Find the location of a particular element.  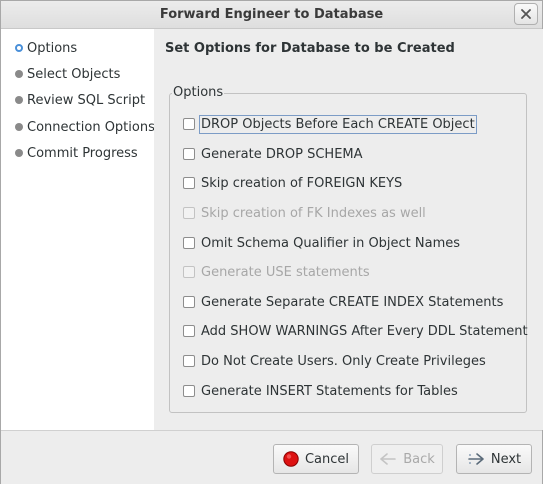

options-group-label: Options is located at coordinates (198, 92).